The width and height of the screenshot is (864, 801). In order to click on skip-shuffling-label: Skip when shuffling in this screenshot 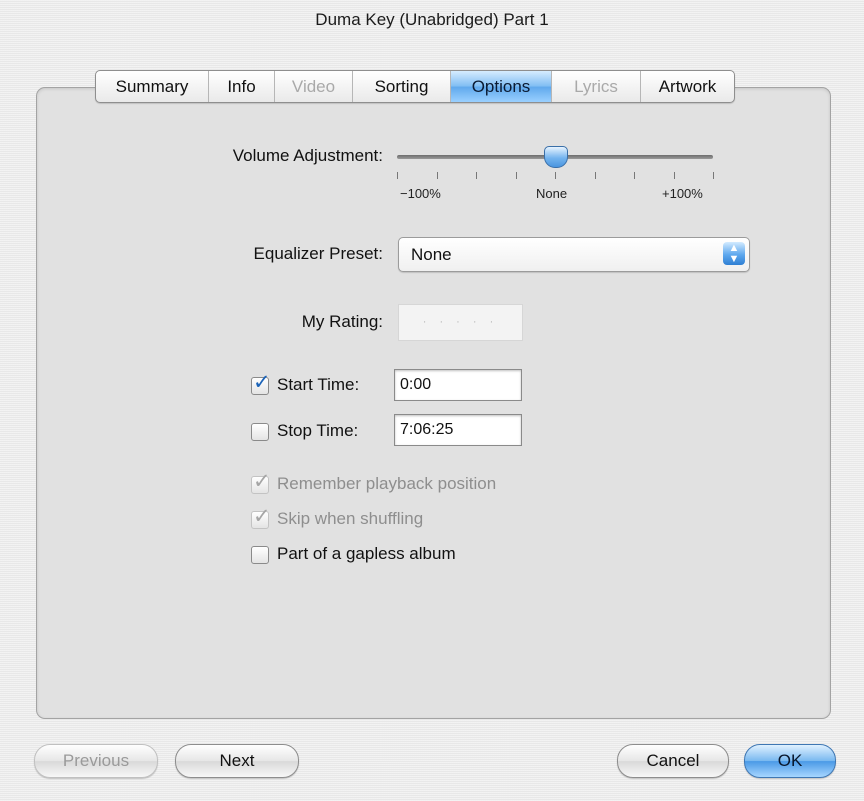, I will do `click(350, 518)`.